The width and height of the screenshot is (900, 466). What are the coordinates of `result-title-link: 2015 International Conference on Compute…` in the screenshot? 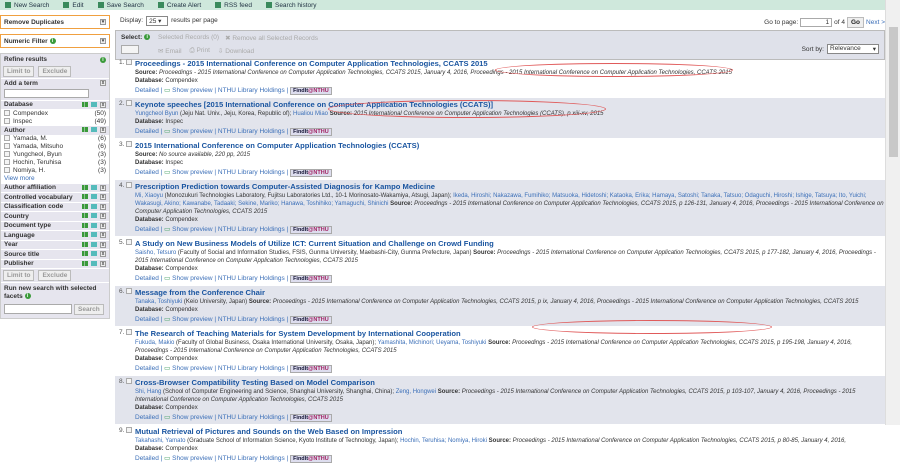 It's located at (510, 145).